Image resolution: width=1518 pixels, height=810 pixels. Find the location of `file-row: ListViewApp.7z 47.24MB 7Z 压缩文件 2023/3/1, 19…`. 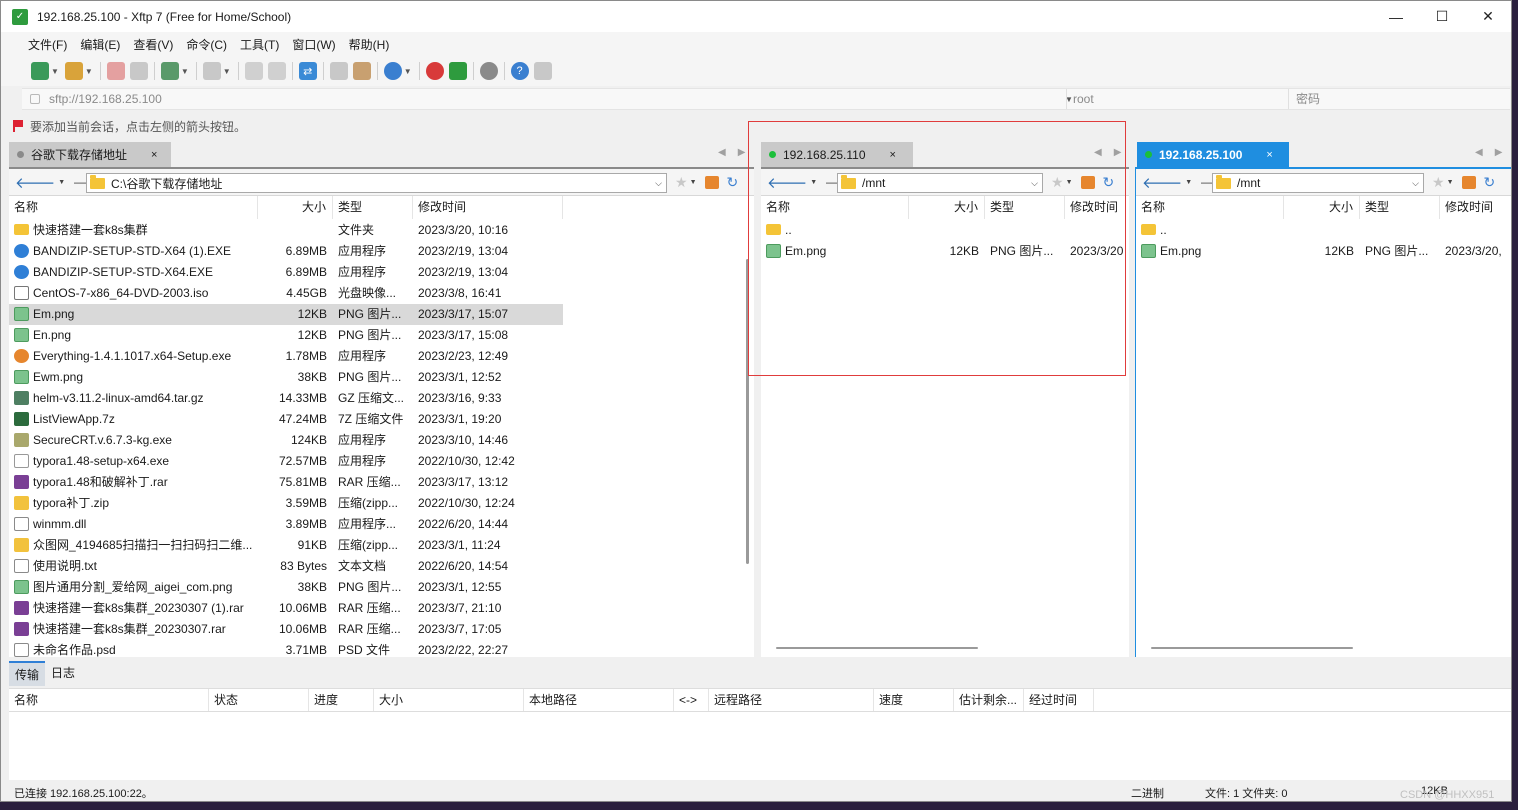

file-row: ListViewApp.7z 47.24MB 7Z 压缩文件 2023/3/1, 19… is located at coordinates (286, 419).